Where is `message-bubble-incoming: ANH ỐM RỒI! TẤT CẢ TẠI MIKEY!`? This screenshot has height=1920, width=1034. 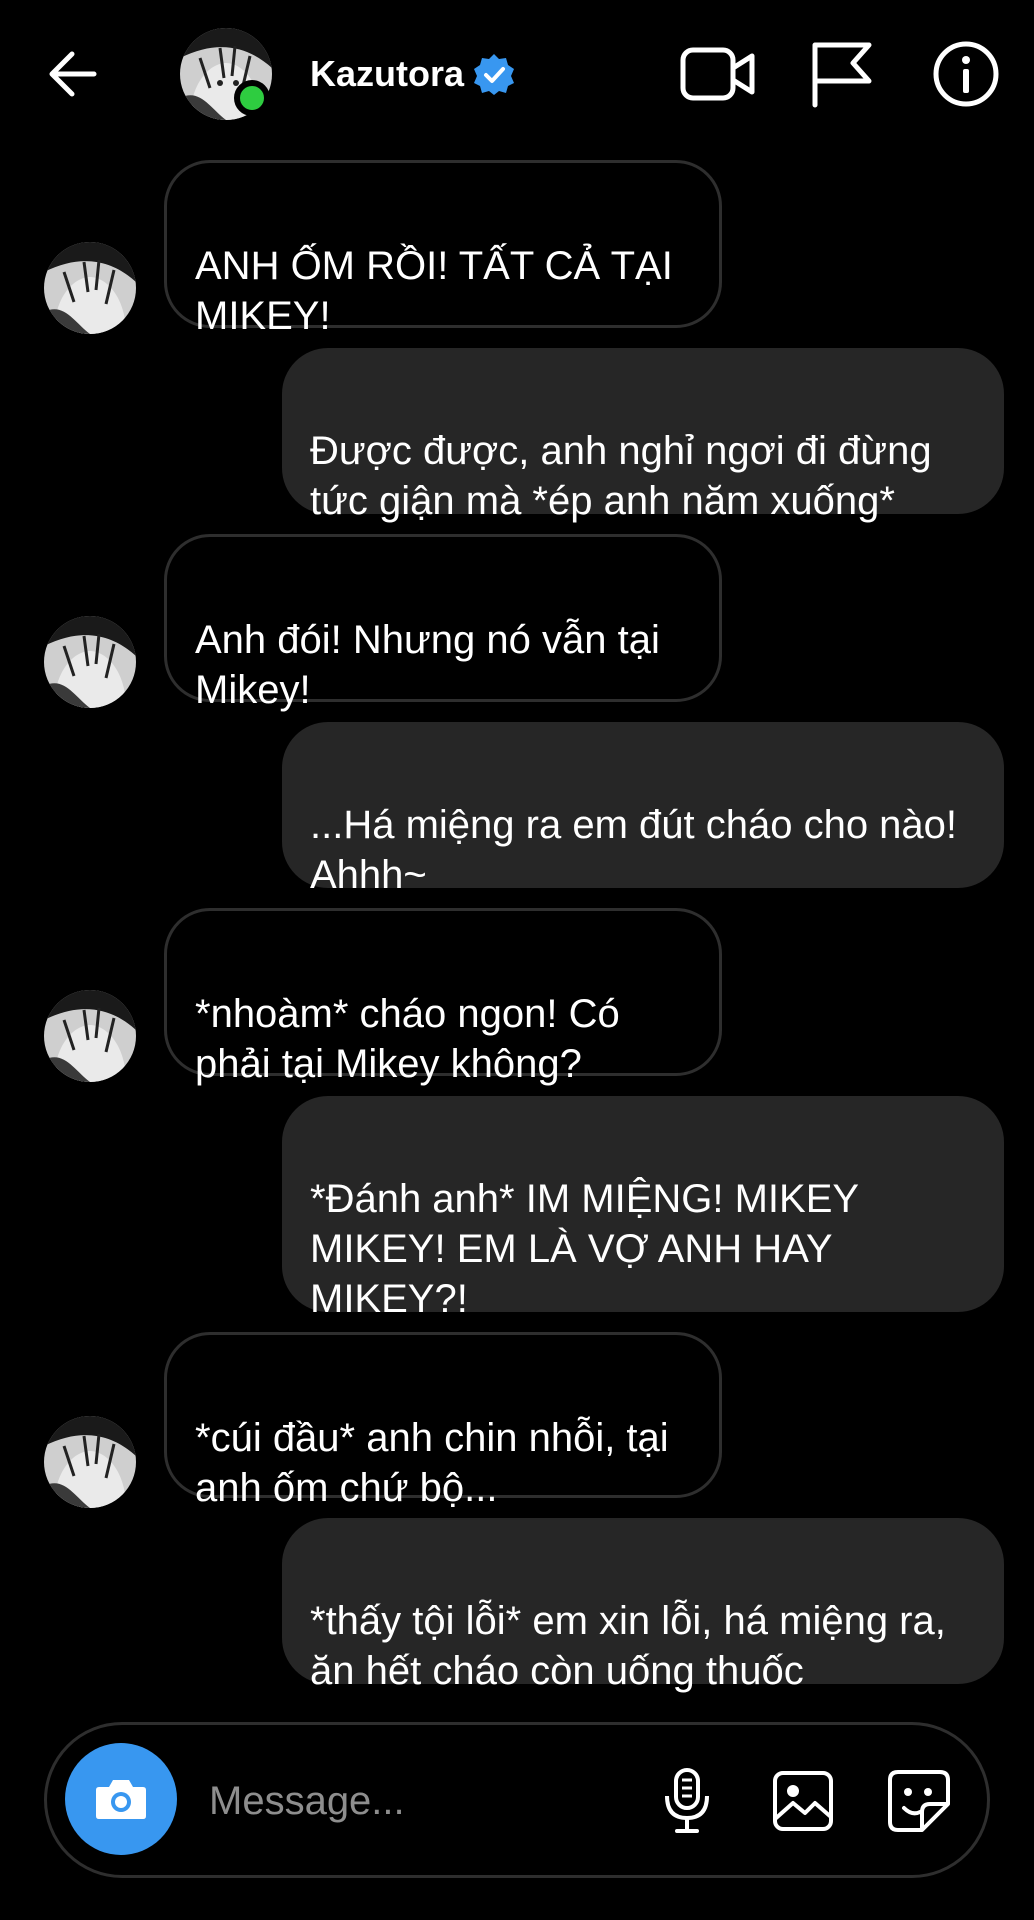
message-bubble-incoming: ANH ỐM RỒI! TẤT CẢ TẠI MIKEY! is located at coordinates (443, 249).